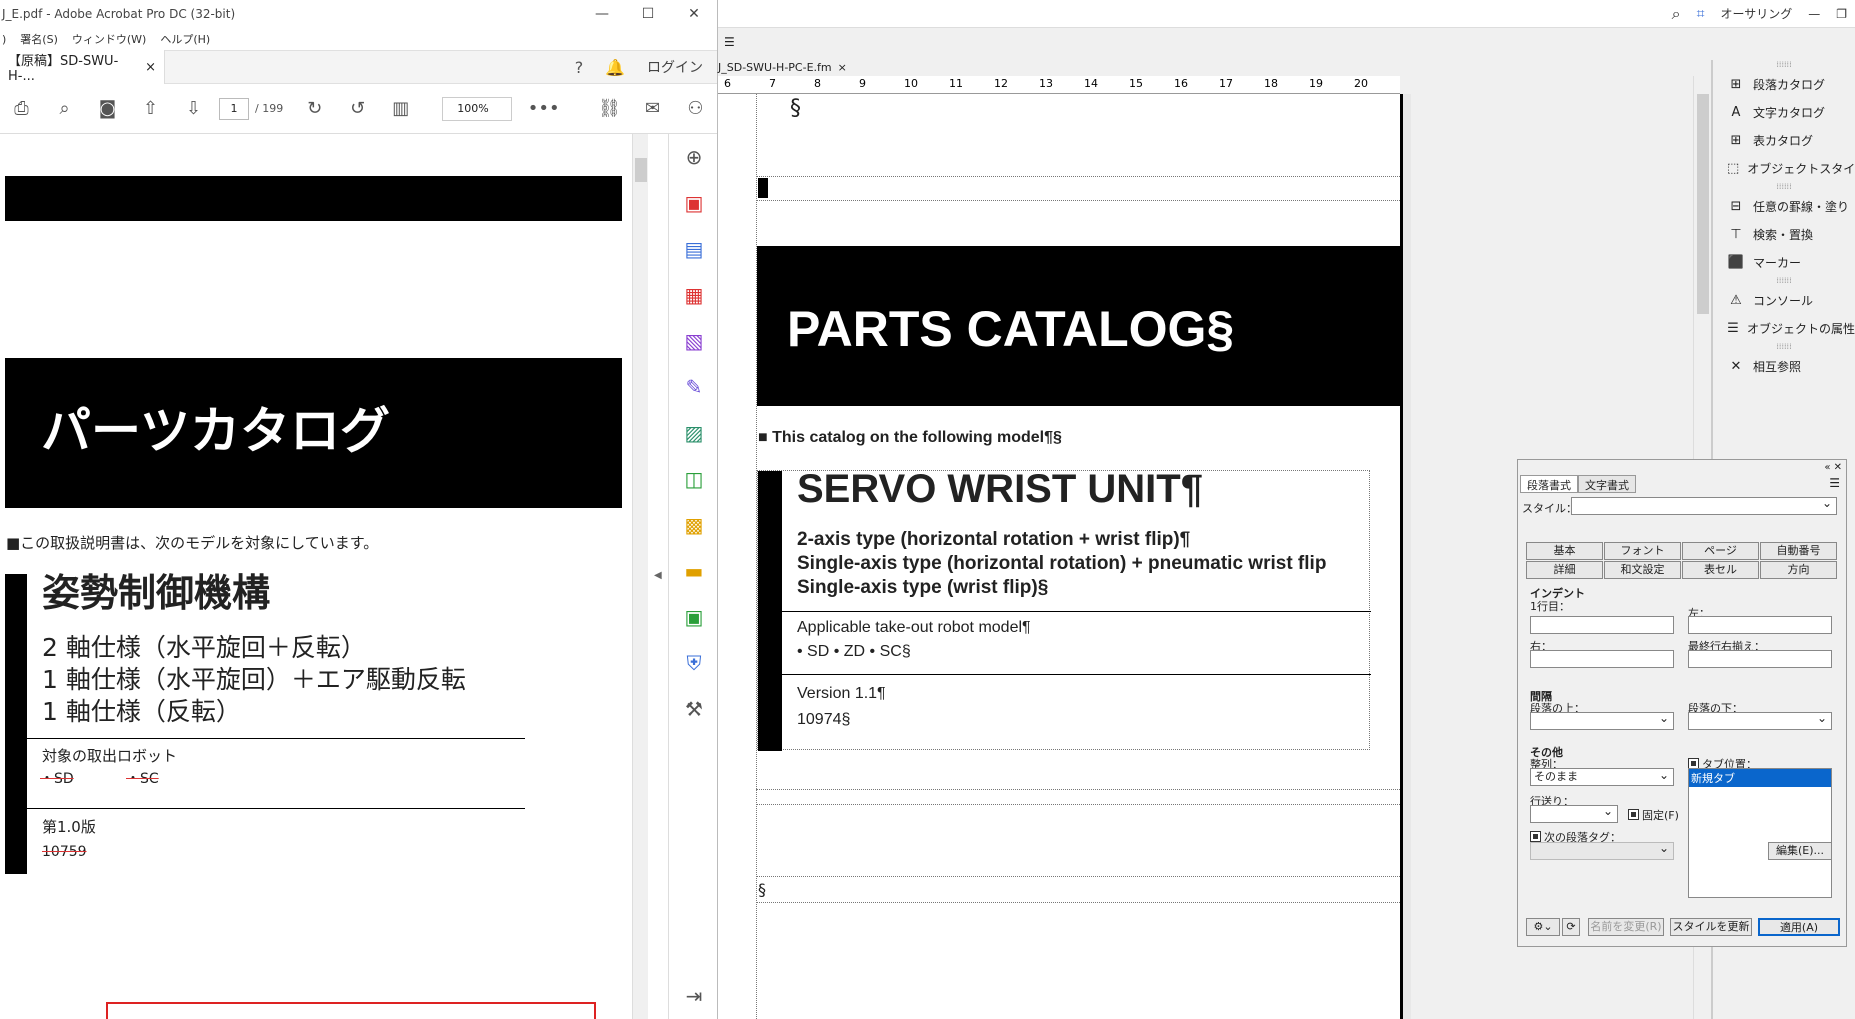 Image resolution: width=1855 pixels, height=1019 pixels. I want to click on layout-icon: ⌗, so click(1701, 14).